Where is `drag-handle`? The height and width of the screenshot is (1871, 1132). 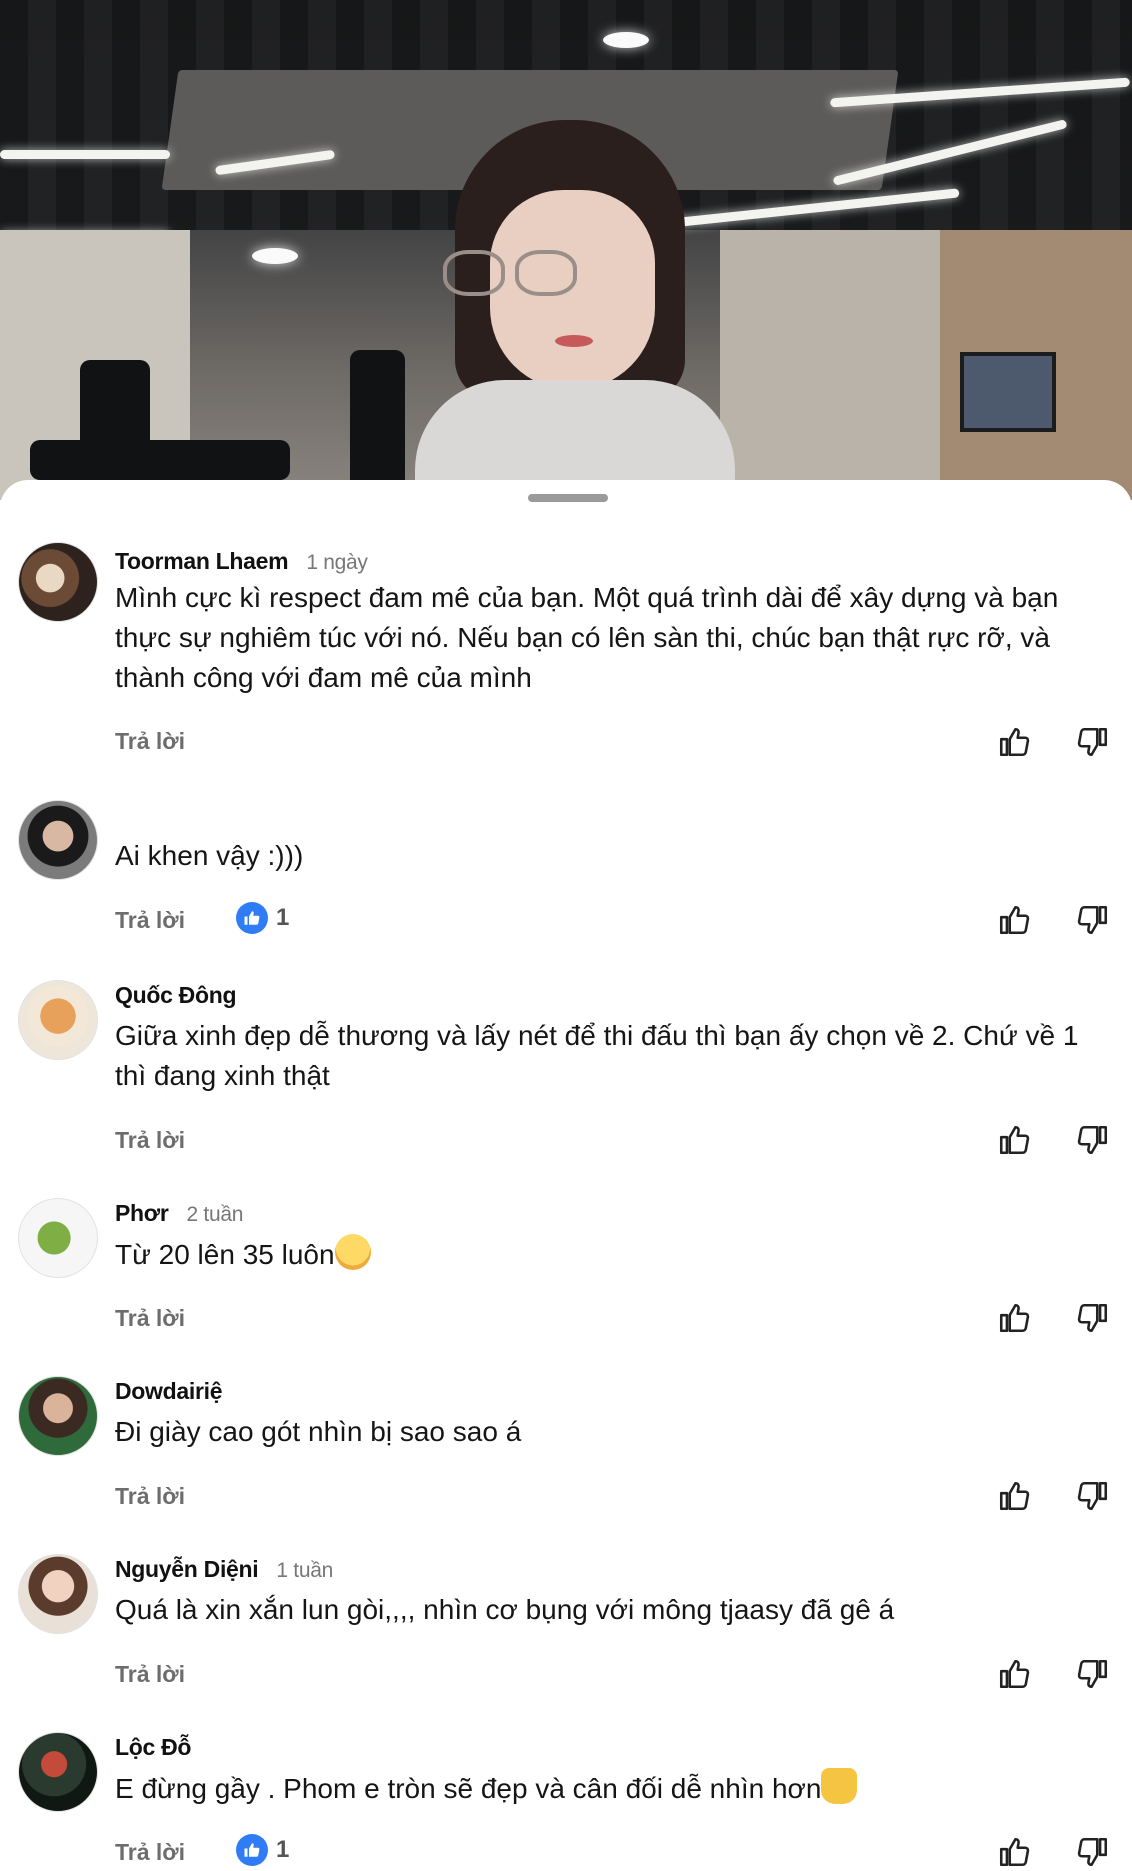
drag-handle is located at coordinates (568, 498).